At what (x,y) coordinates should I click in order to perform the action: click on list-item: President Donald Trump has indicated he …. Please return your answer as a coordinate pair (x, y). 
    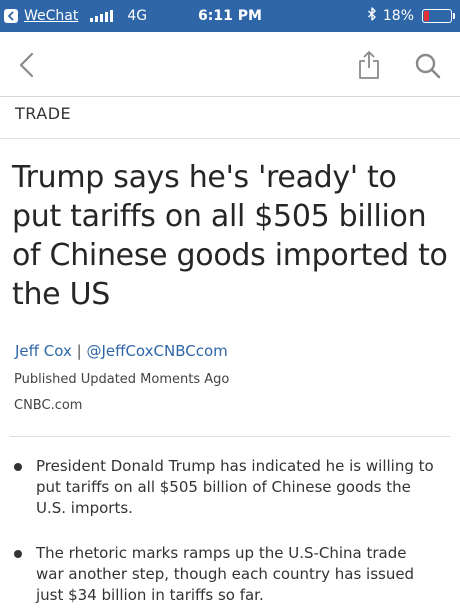
    Looking at the image, I should click on (234, 487).